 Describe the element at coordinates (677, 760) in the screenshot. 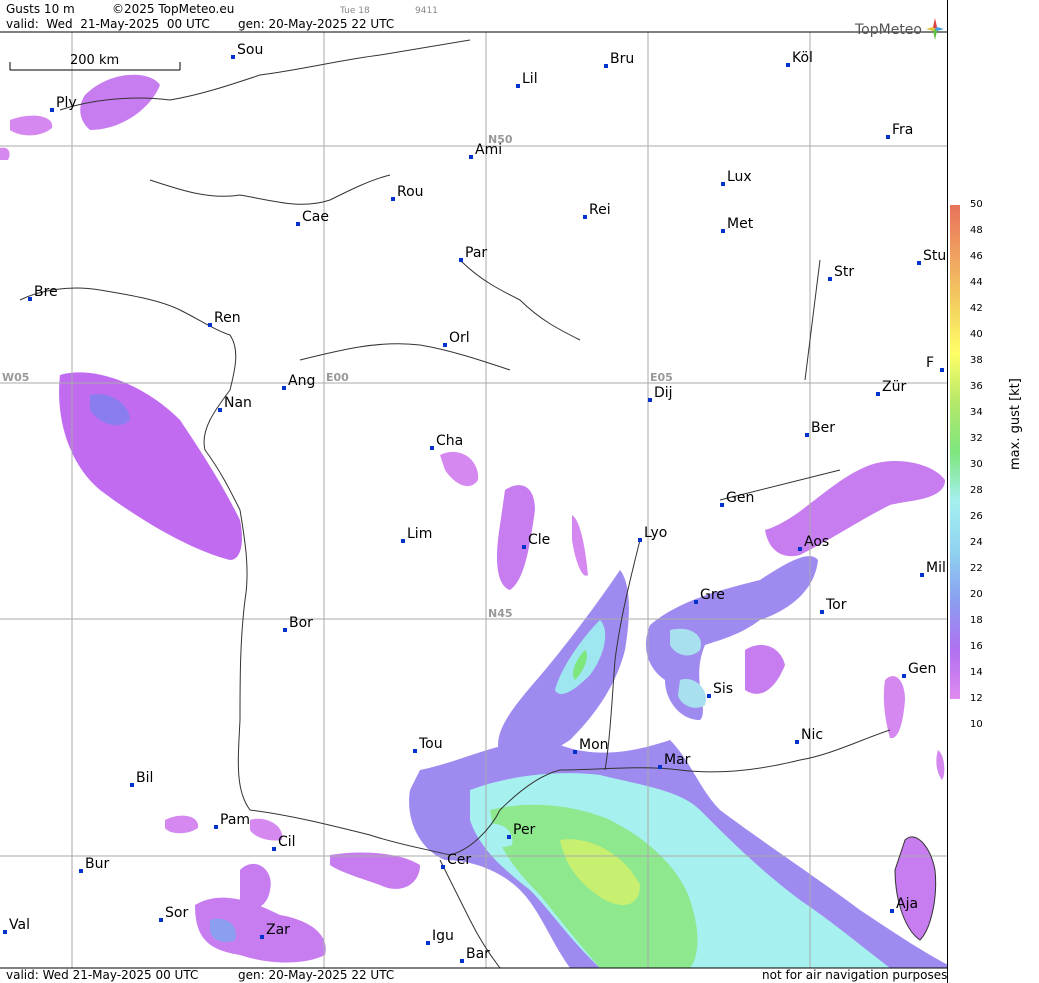

I see `city-label: Mar` at that location.